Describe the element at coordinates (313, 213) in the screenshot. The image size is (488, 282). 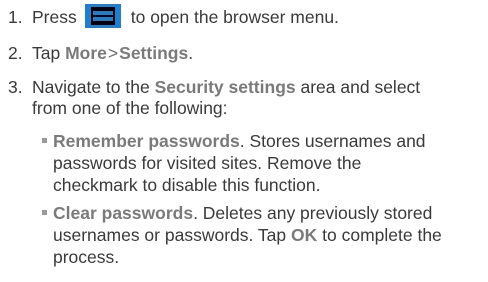
I see `bullet-text: . Deletes any previously stored` at that location.